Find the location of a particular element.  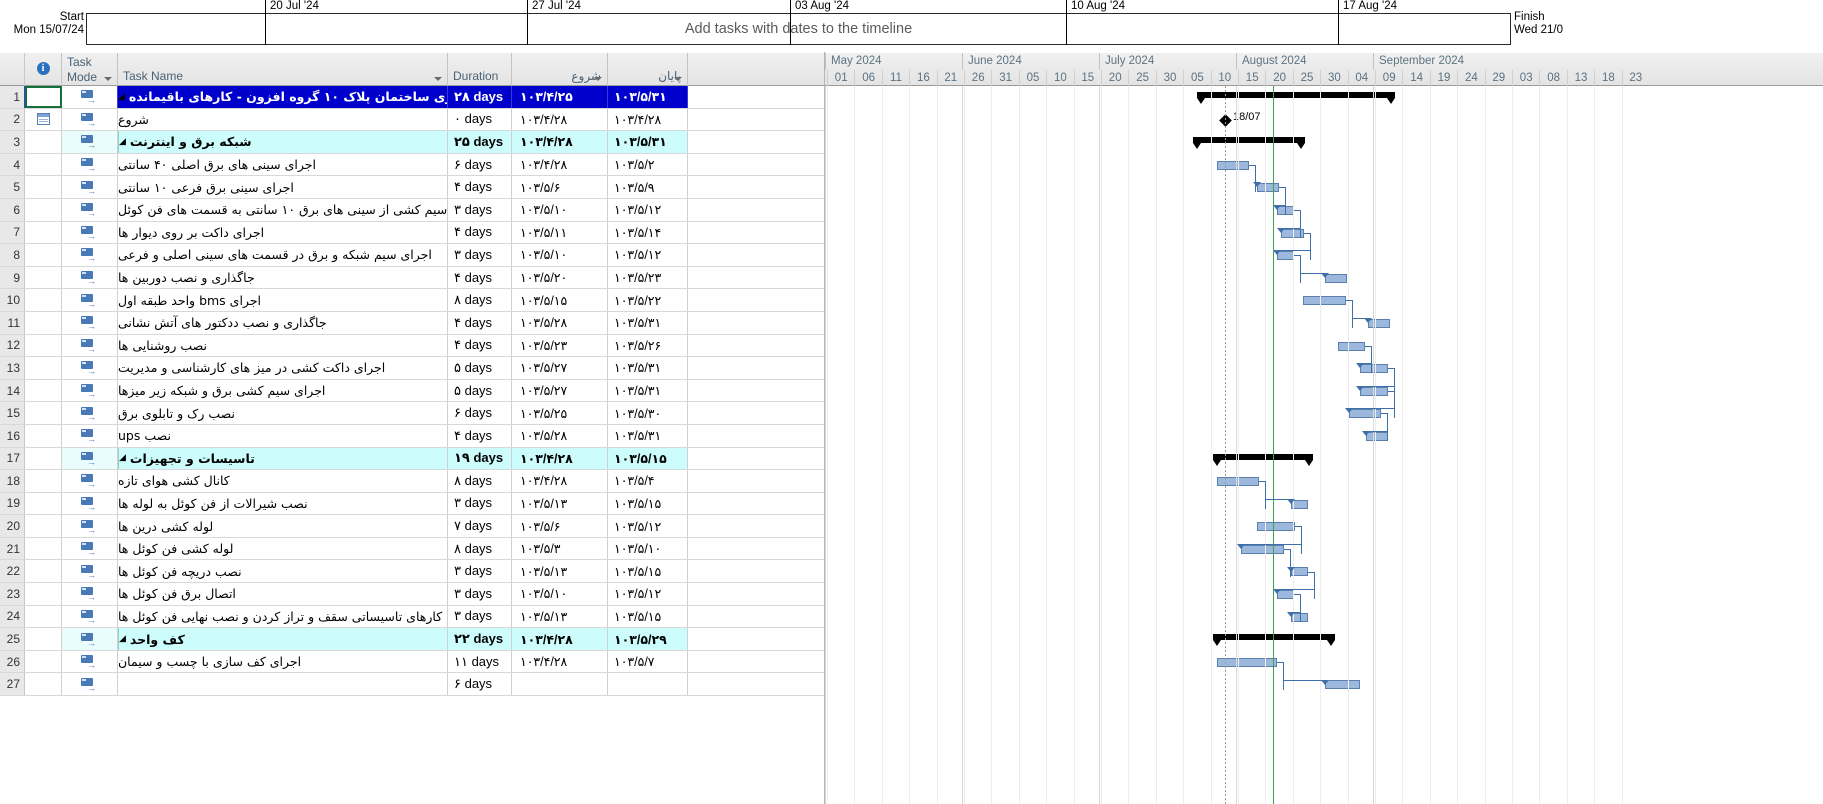

row-task-name-cell: لوله کشی درین ها is located at coordinates (283, 526).